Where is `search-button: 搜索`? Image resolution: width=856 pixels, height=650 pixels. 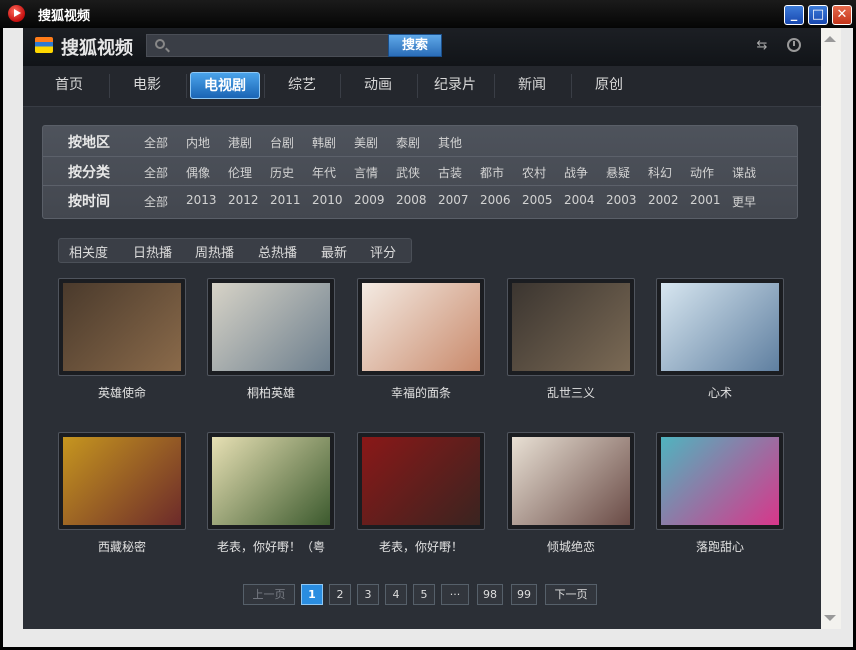 search-button: 搜索 is located at coordinates (415, 45).